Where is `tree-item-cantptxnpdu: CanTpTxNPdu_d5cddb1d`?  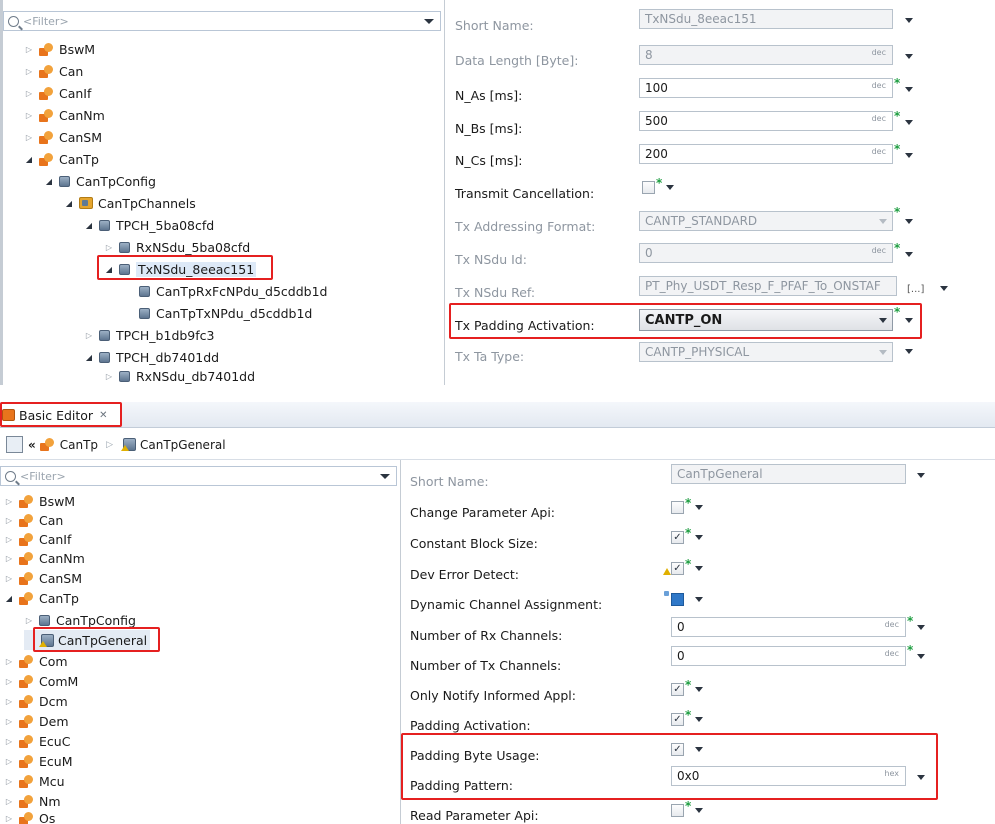
tree-item-cantptxnpdu: CanTpTxNPdu_d5cddb1d is located at coordinates (218, 313).